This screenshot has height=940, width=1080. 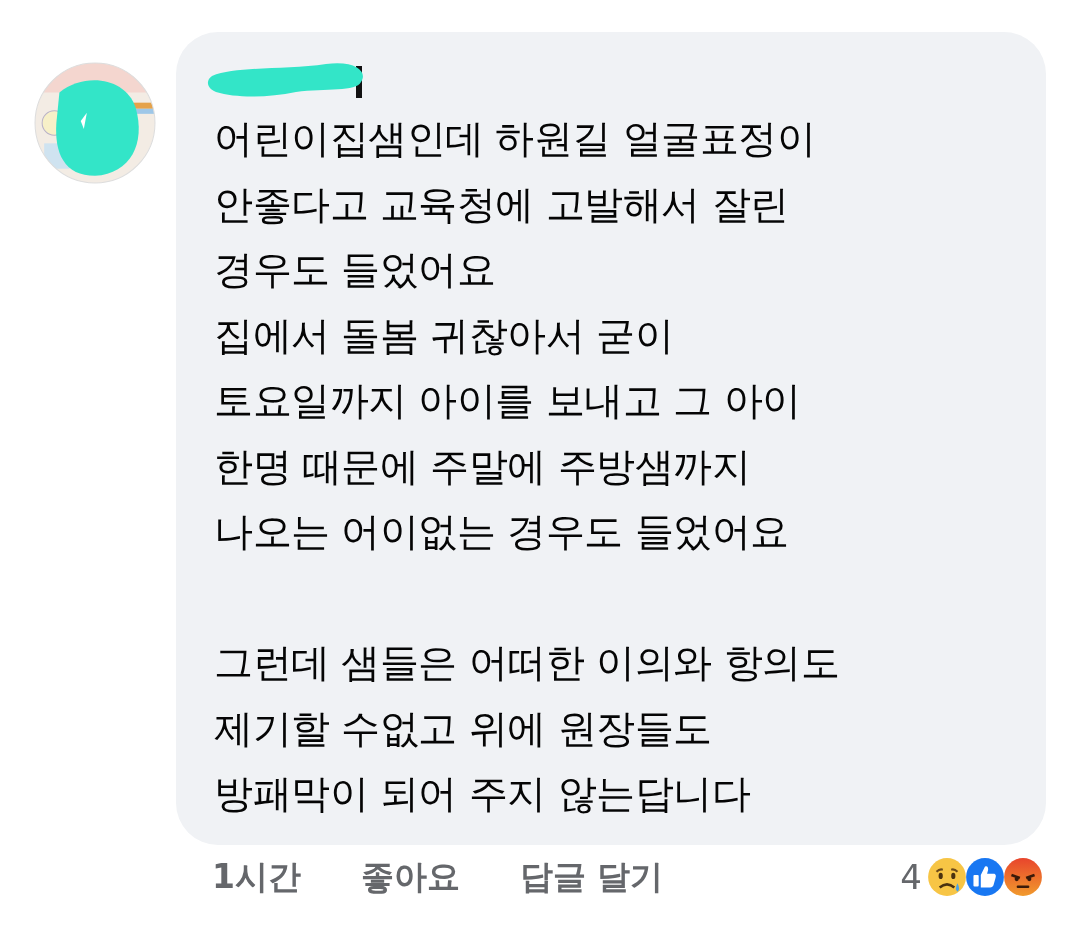 What do you see at coordinates (256, 876) in the screenshot?
I see `timestamp: 1시간` at bounding box center [256, 876].